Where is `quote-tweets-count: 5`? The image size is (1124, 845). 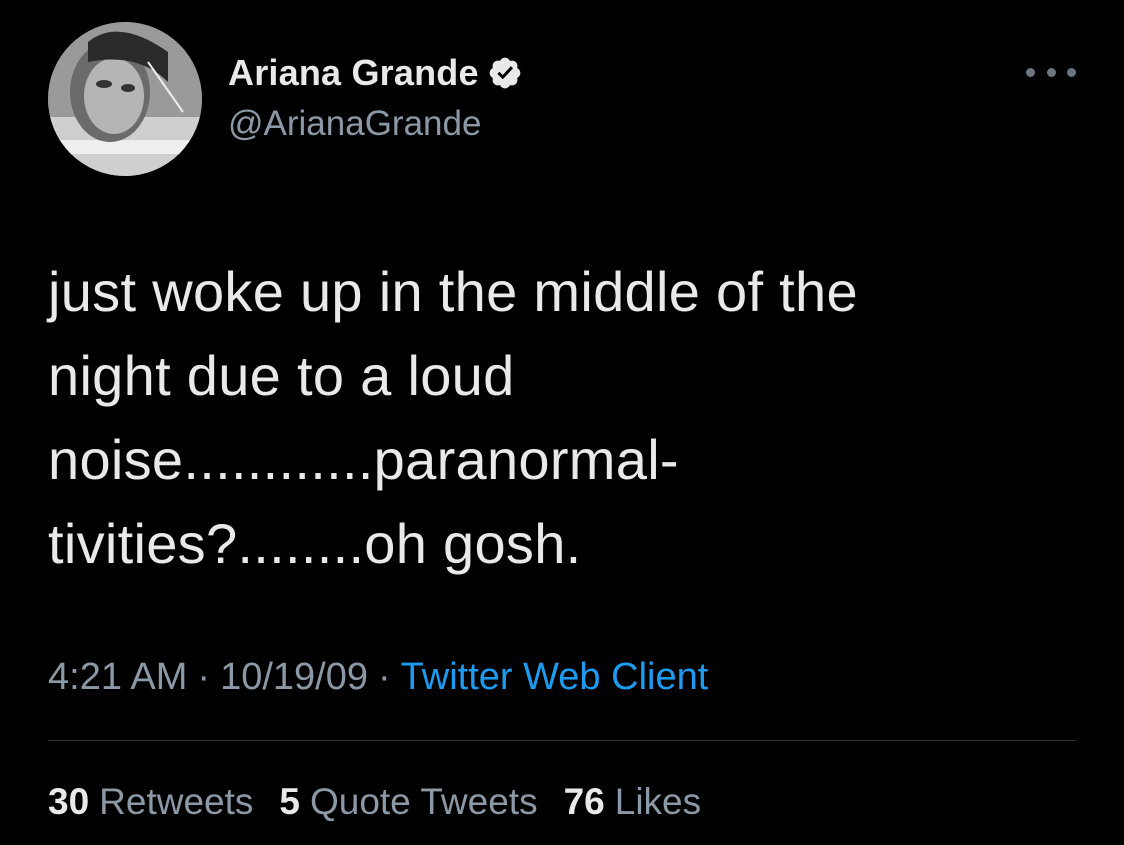 quote-tweets-count: 5 is located at coordinates (289, 801).